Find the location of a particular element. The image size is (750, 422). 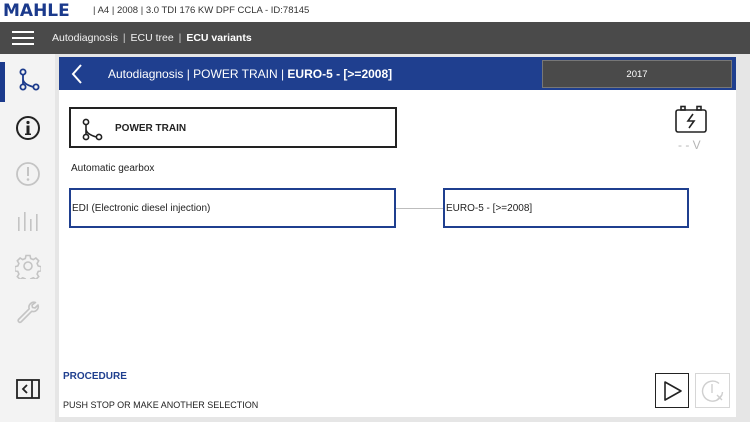

warning-icon is located at coordinates (27, 174).